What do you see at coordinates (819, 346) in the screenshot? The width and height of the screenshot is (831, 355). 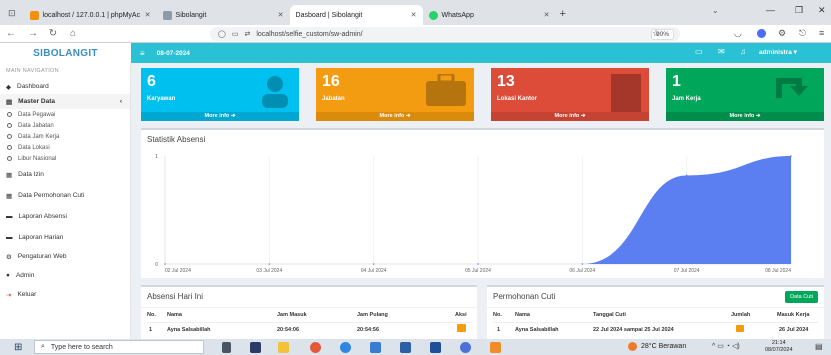 I see `notifications-icon: ▤` at bounding box center [819, 346].